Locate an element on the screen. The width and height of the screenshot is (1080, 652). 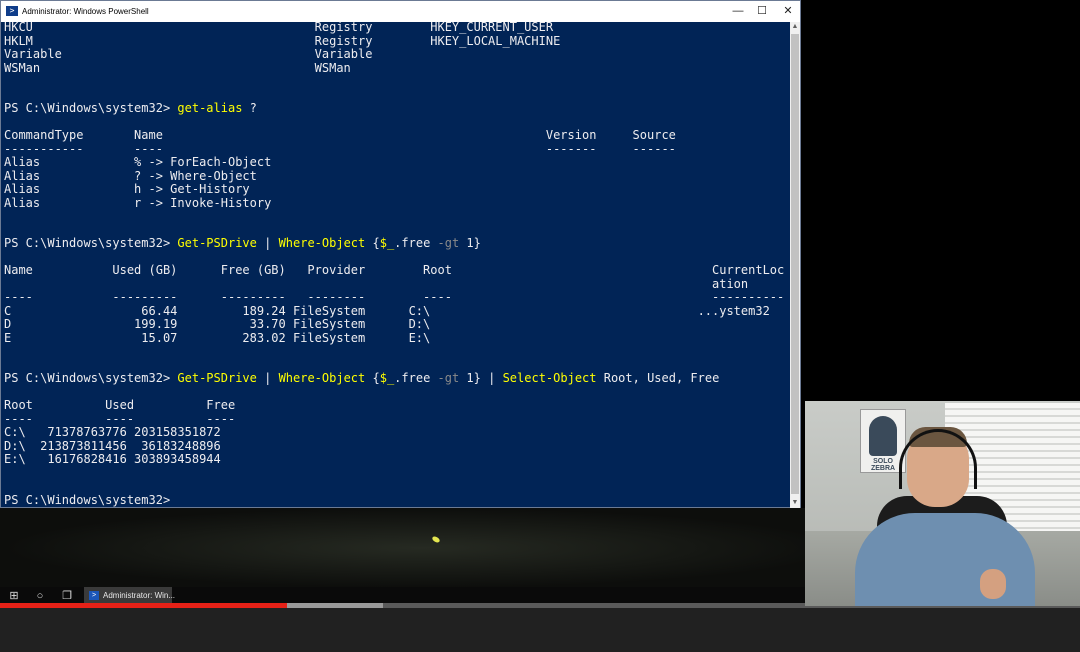
select-row: E:\ 16176828416 303893458944 is located at coordinates (112, 459).